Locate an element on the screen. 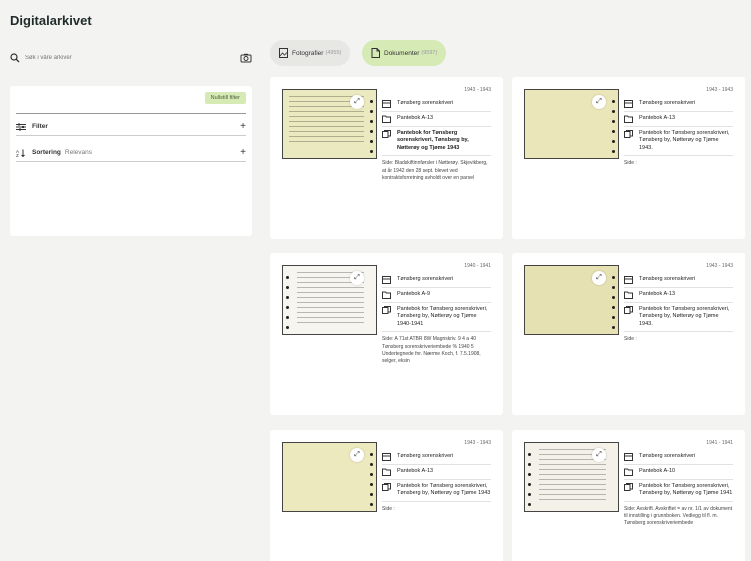  search-icon is located at coordinates (15, 58).